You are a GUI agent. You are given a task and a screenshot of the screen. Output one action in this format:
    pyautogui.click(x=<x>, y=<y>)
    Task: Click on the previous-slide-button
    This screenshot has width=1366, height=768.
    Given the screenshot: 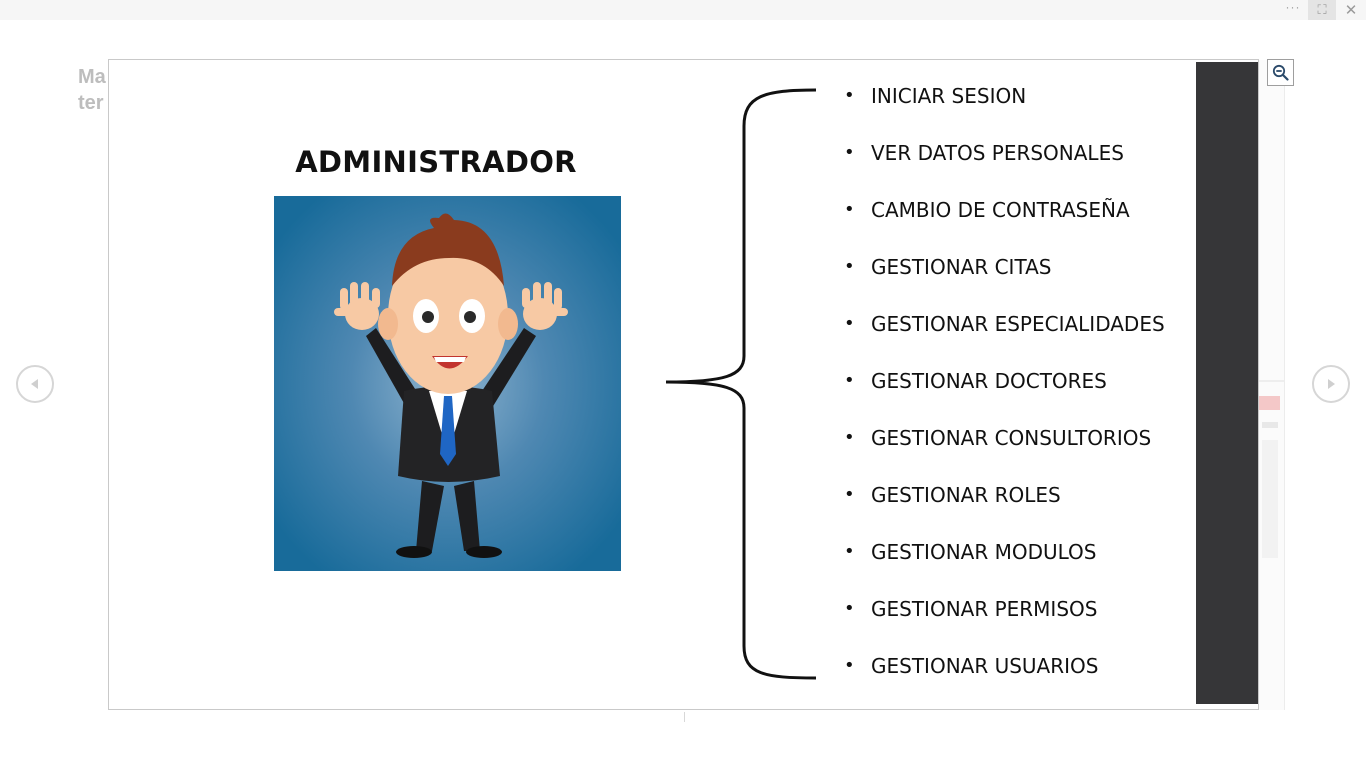 What is the action you would take?
    pyautogui.click(x=35, y=384)
    